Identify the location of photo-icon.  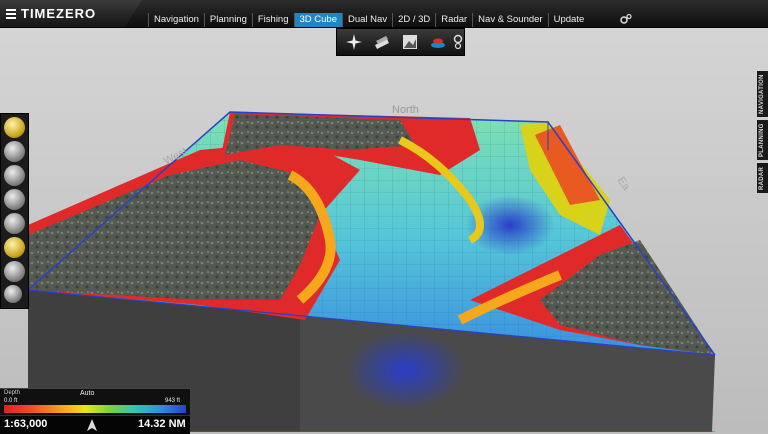
(410, 42).